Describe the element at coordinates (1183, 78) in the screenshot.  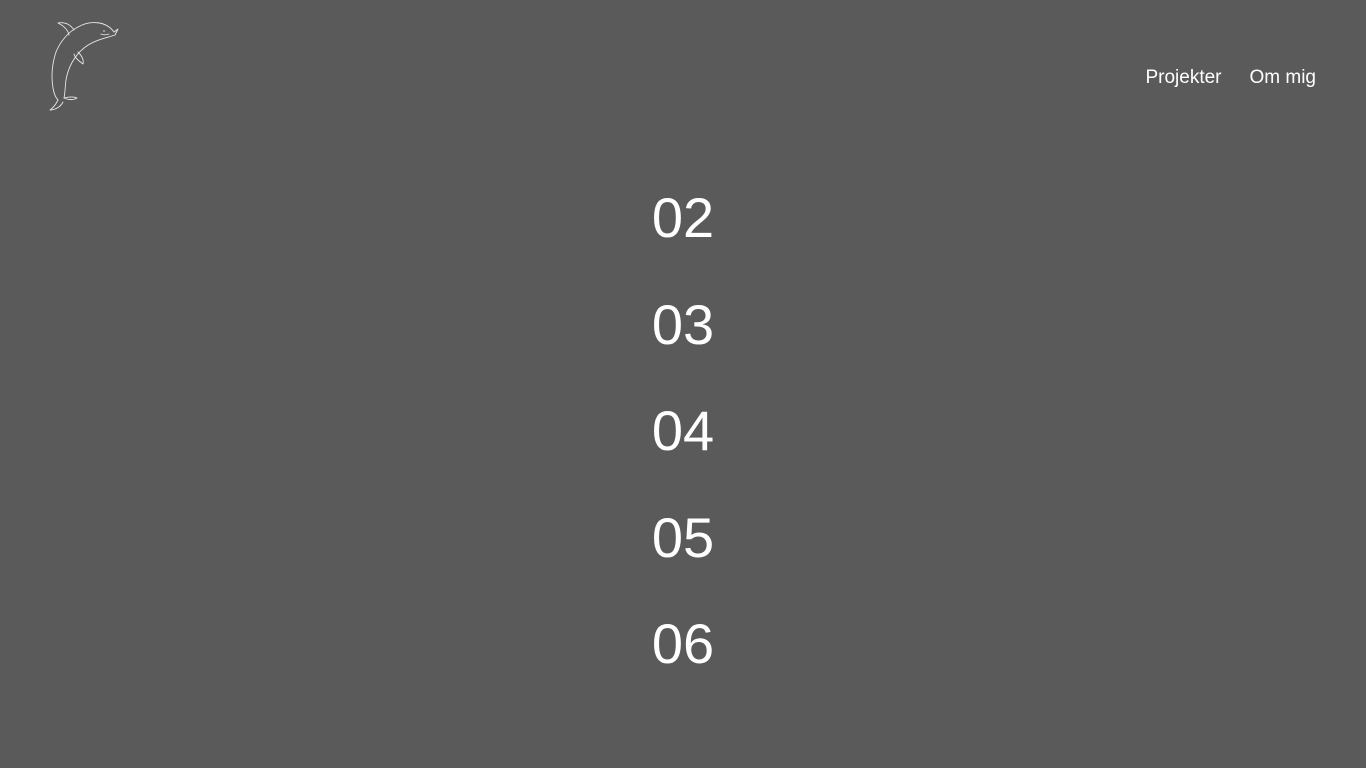
I see `nav-link-projekter: Projekter` at that location.